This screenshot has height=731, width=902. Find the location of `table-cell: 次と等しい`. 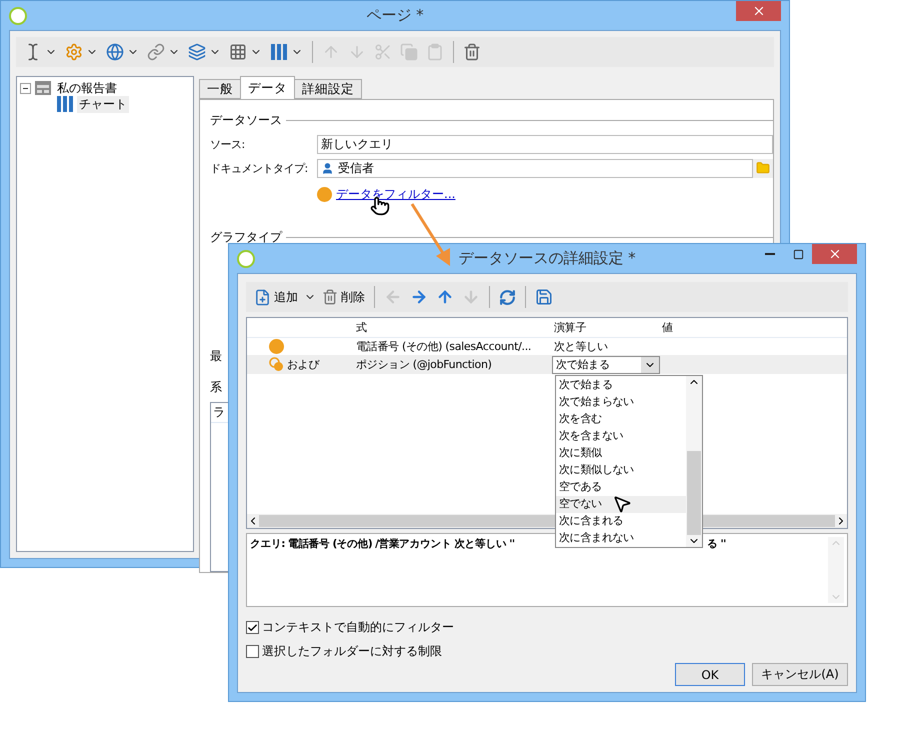

table-cell: 次と等しい is located at coordinates (581, 346).